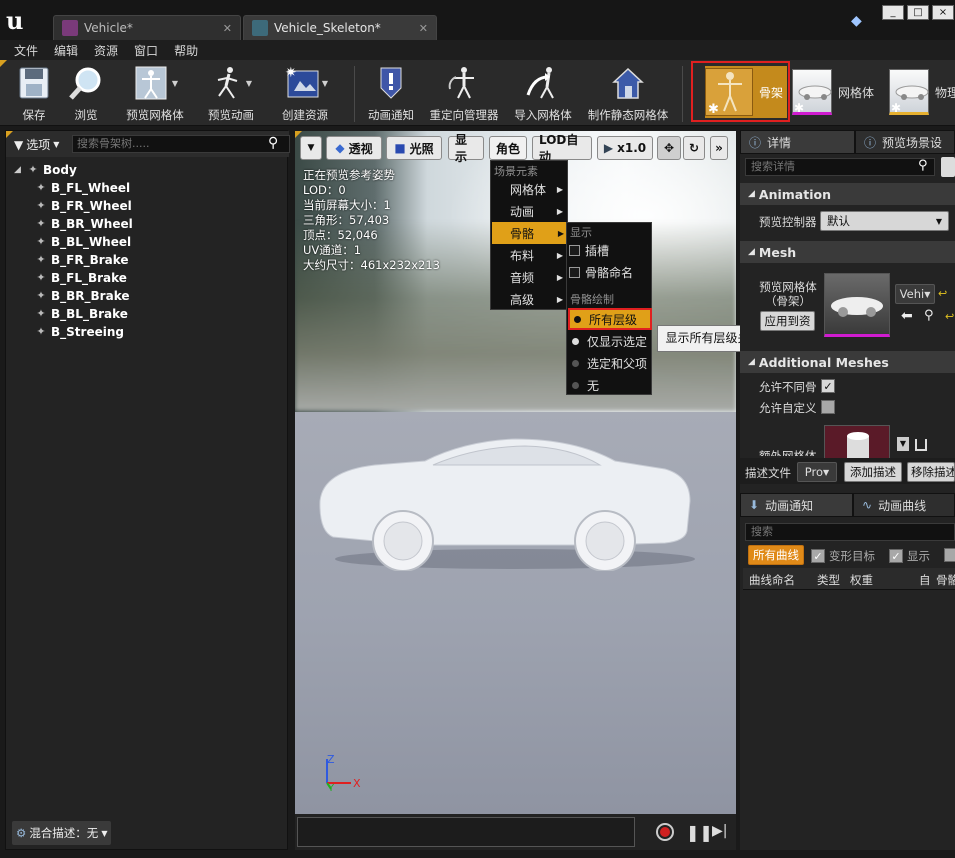 The height and width of the screenshot is (858, 955). What do you see at coordinates (66, 50) in the screenshot?
I see `menu-edit: 编辑` at bounding box center [66, 50].